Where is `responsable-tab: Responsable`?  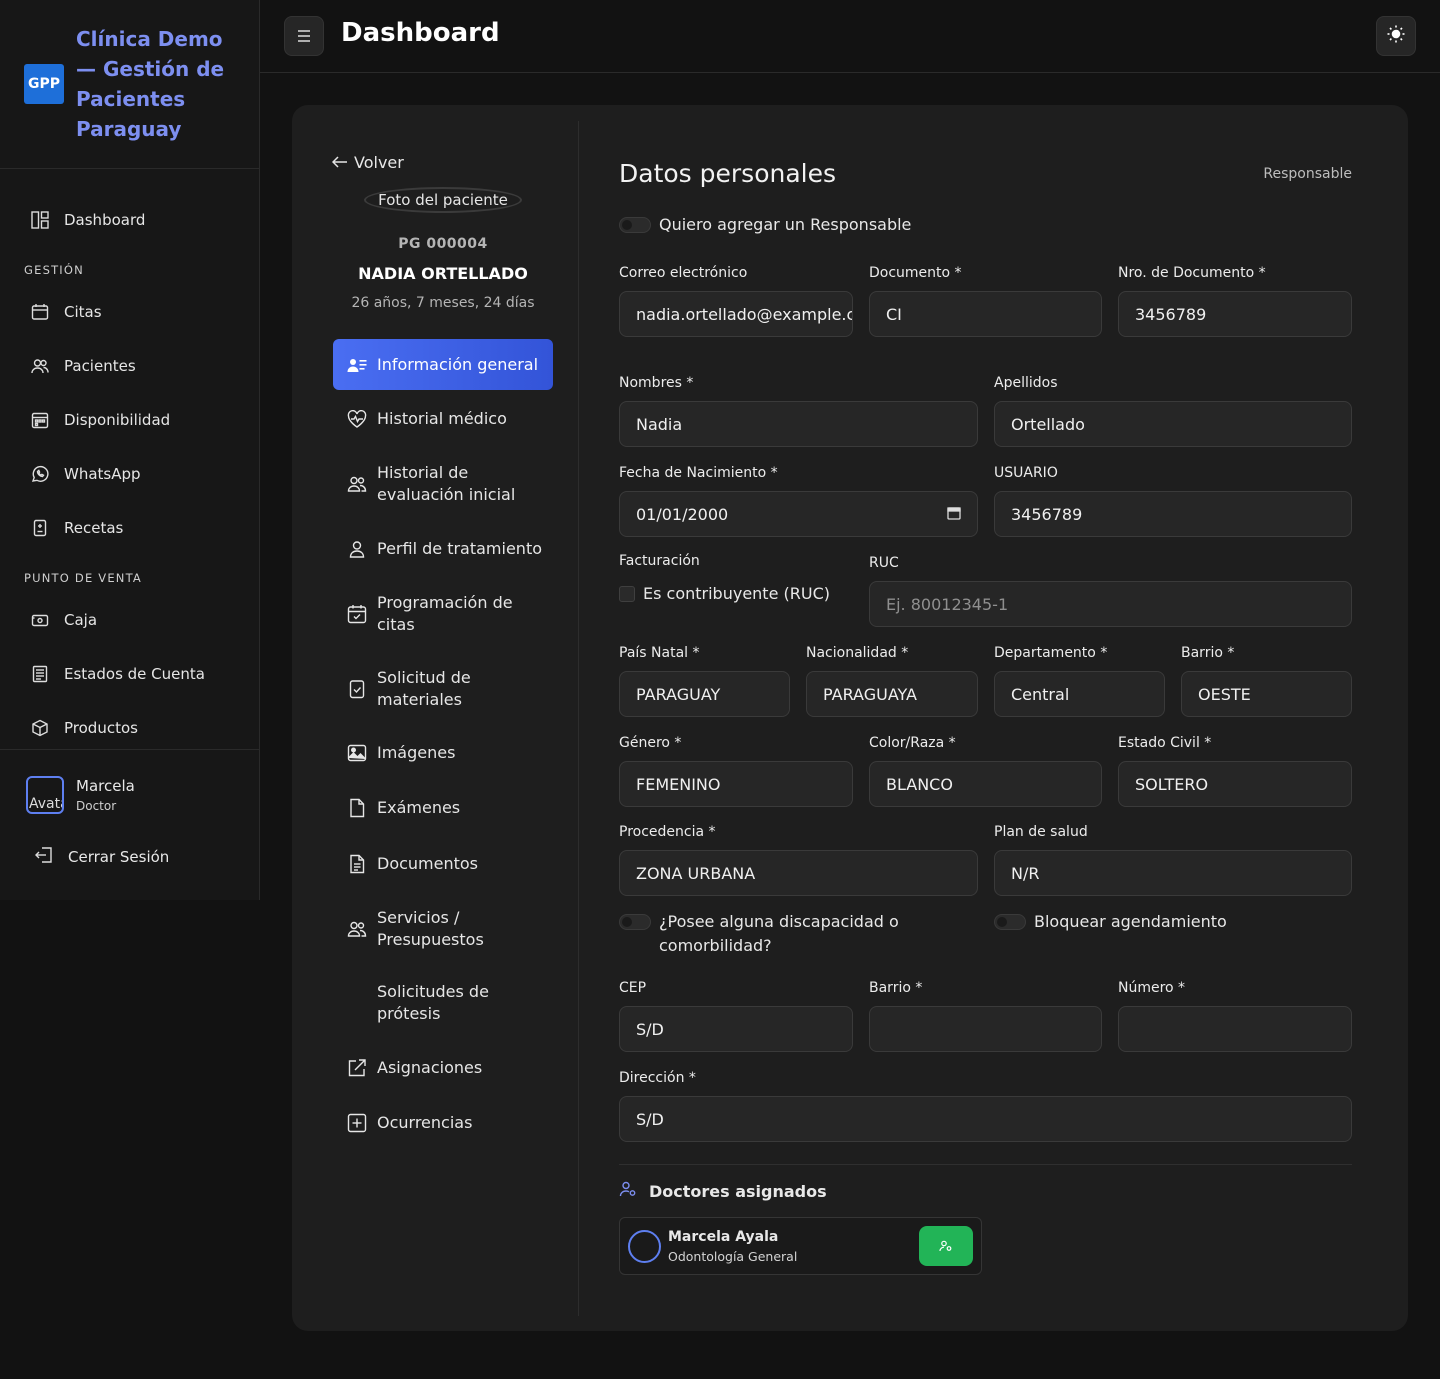 responsable-tab: Responsable is located at coordinates (1307, 174).